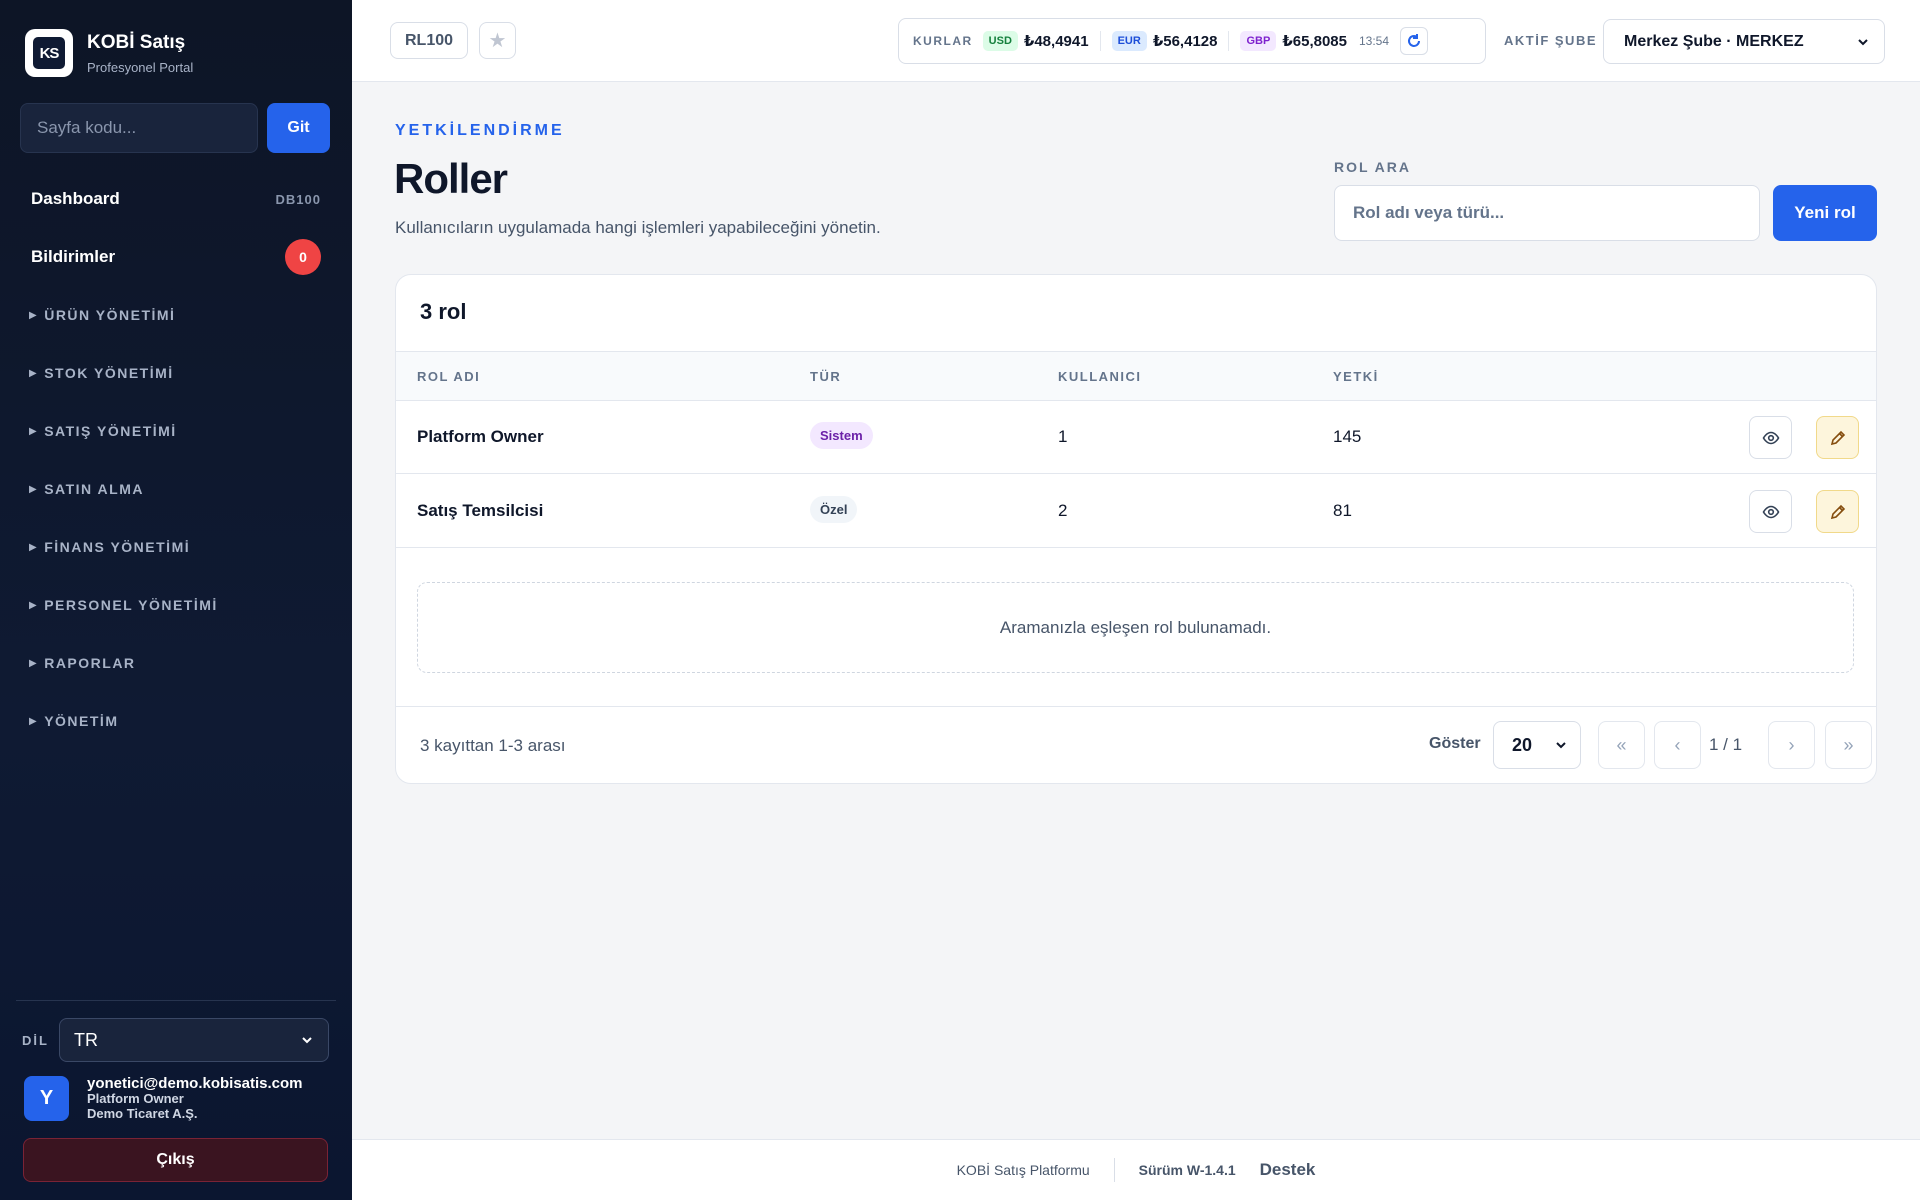 This screenshot has width=1920, height=1200. I want to click on role-type-badge: Özel, so click(834, 509).